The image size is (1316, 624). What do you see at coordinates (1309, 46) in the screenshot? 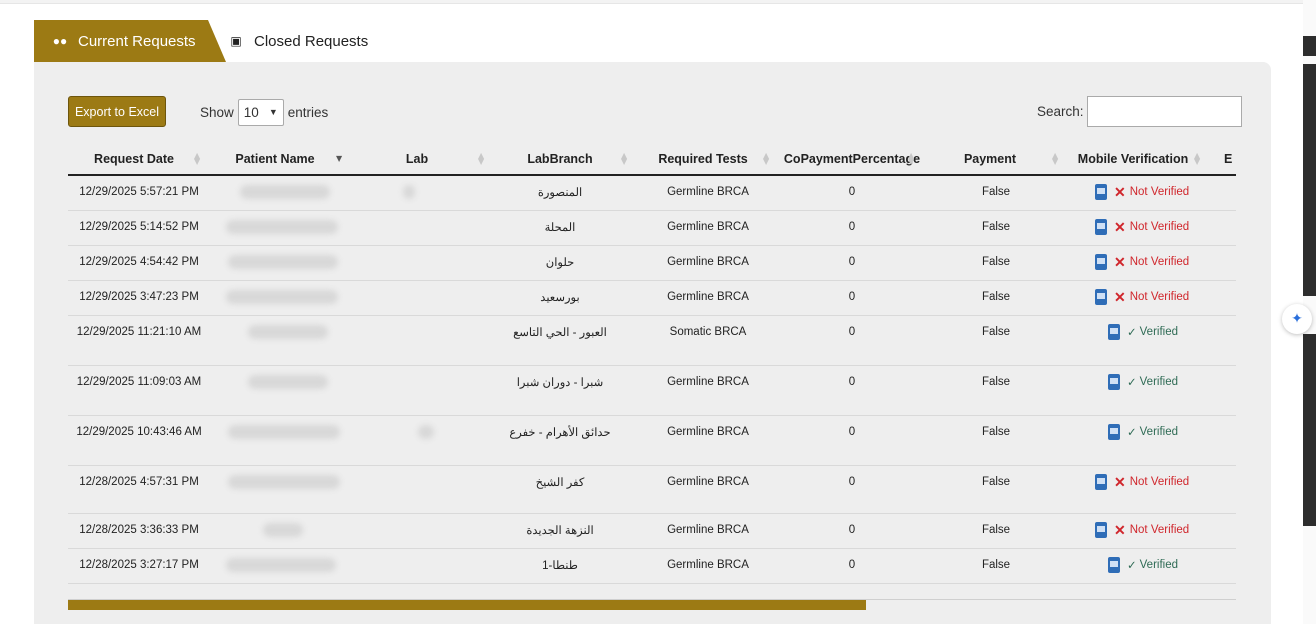
I see `page-scrollbar-thumb` at bounding box center [1309, 46].